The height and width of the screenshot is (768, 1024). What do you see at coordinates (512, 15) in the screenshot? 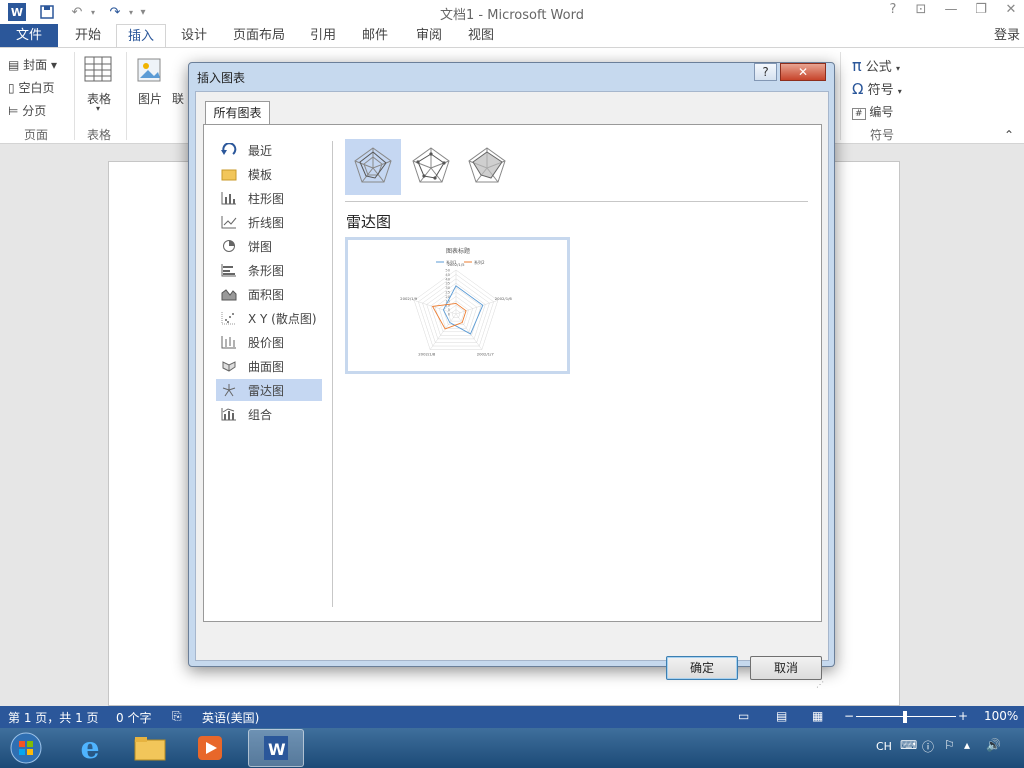
I see `window-title: 文档1 - Microsoft Word` at bounding box center [512, 15].